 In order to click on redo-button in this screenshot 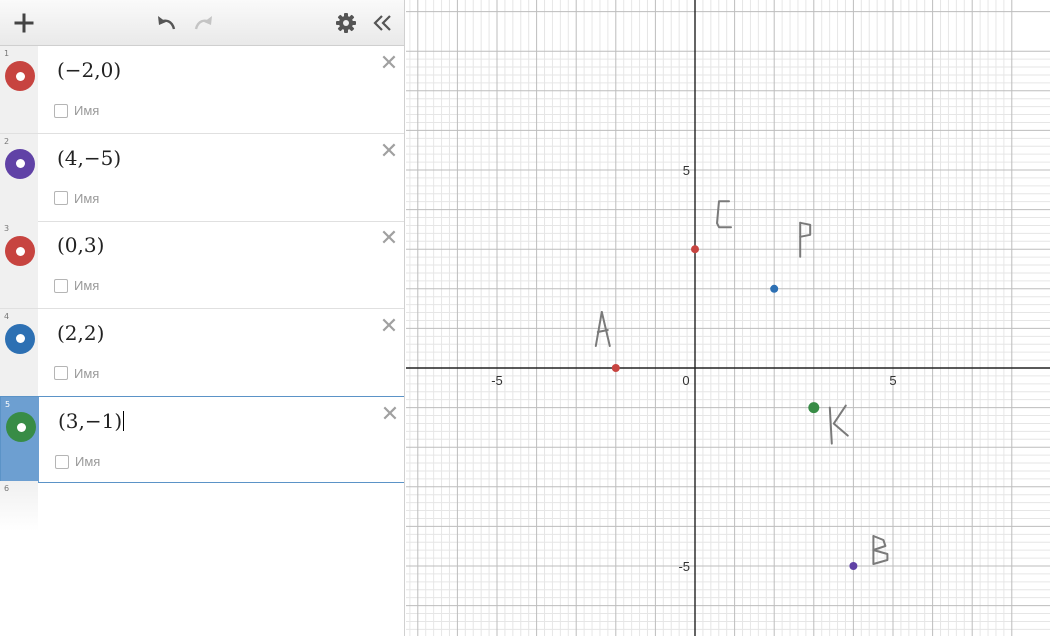, I will do `click(204, 23)`.